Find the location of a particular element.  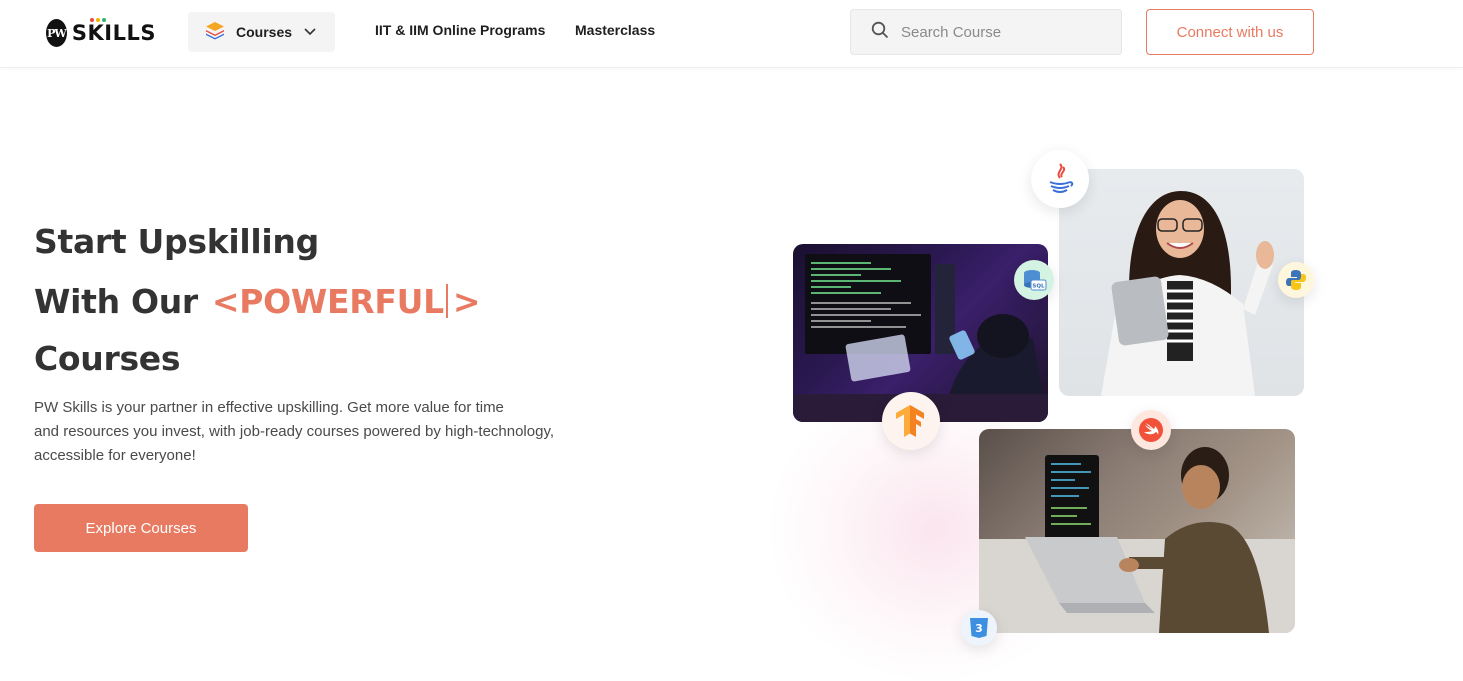

svg-text: SQL is located at coordinates (1038, 287).